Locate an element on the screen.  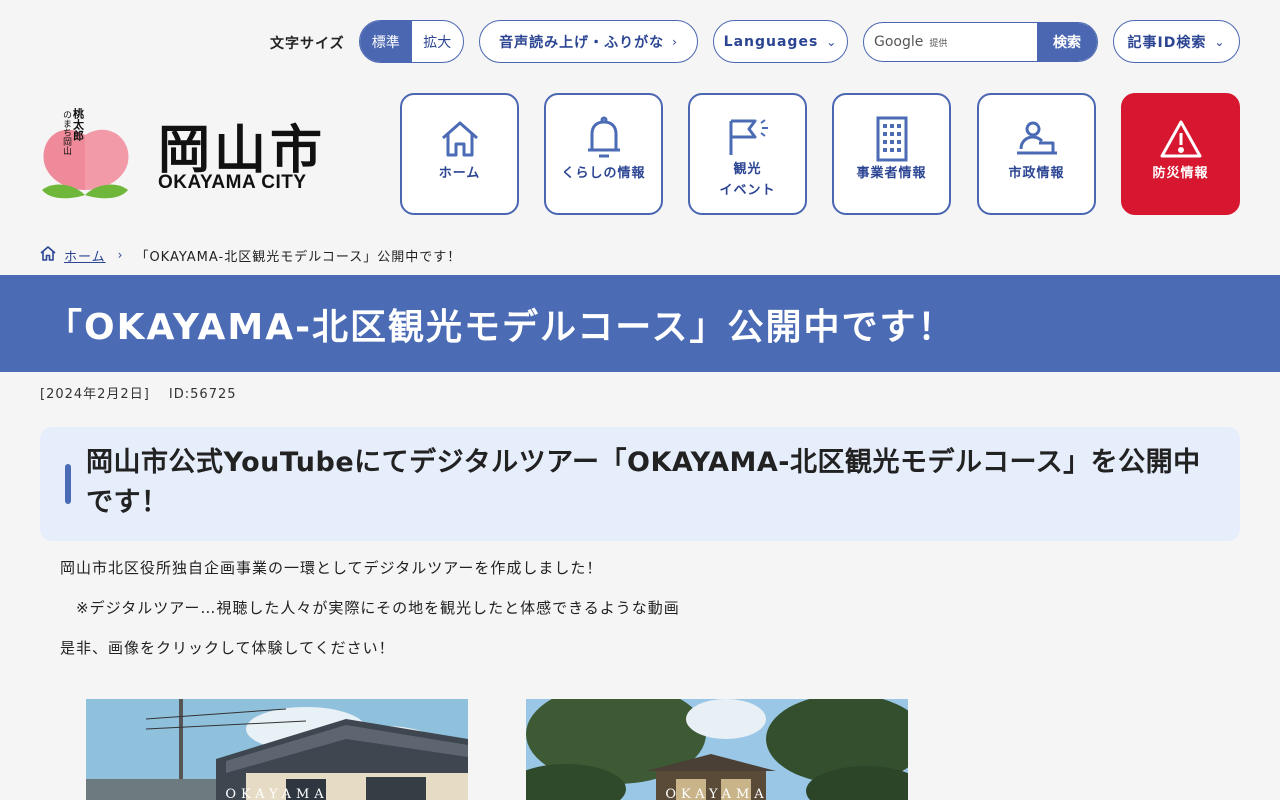
video-thumbnail-1: OKAYAMA is located at coordinates (277, 749).